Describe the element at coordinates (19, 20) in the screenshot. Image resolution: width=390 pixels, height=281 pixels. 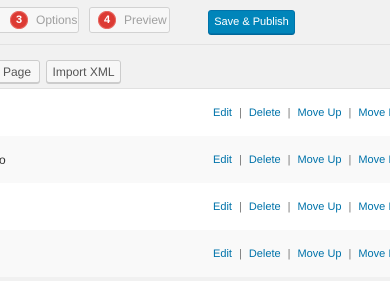
I see `step-number-badge: 3` at that location.